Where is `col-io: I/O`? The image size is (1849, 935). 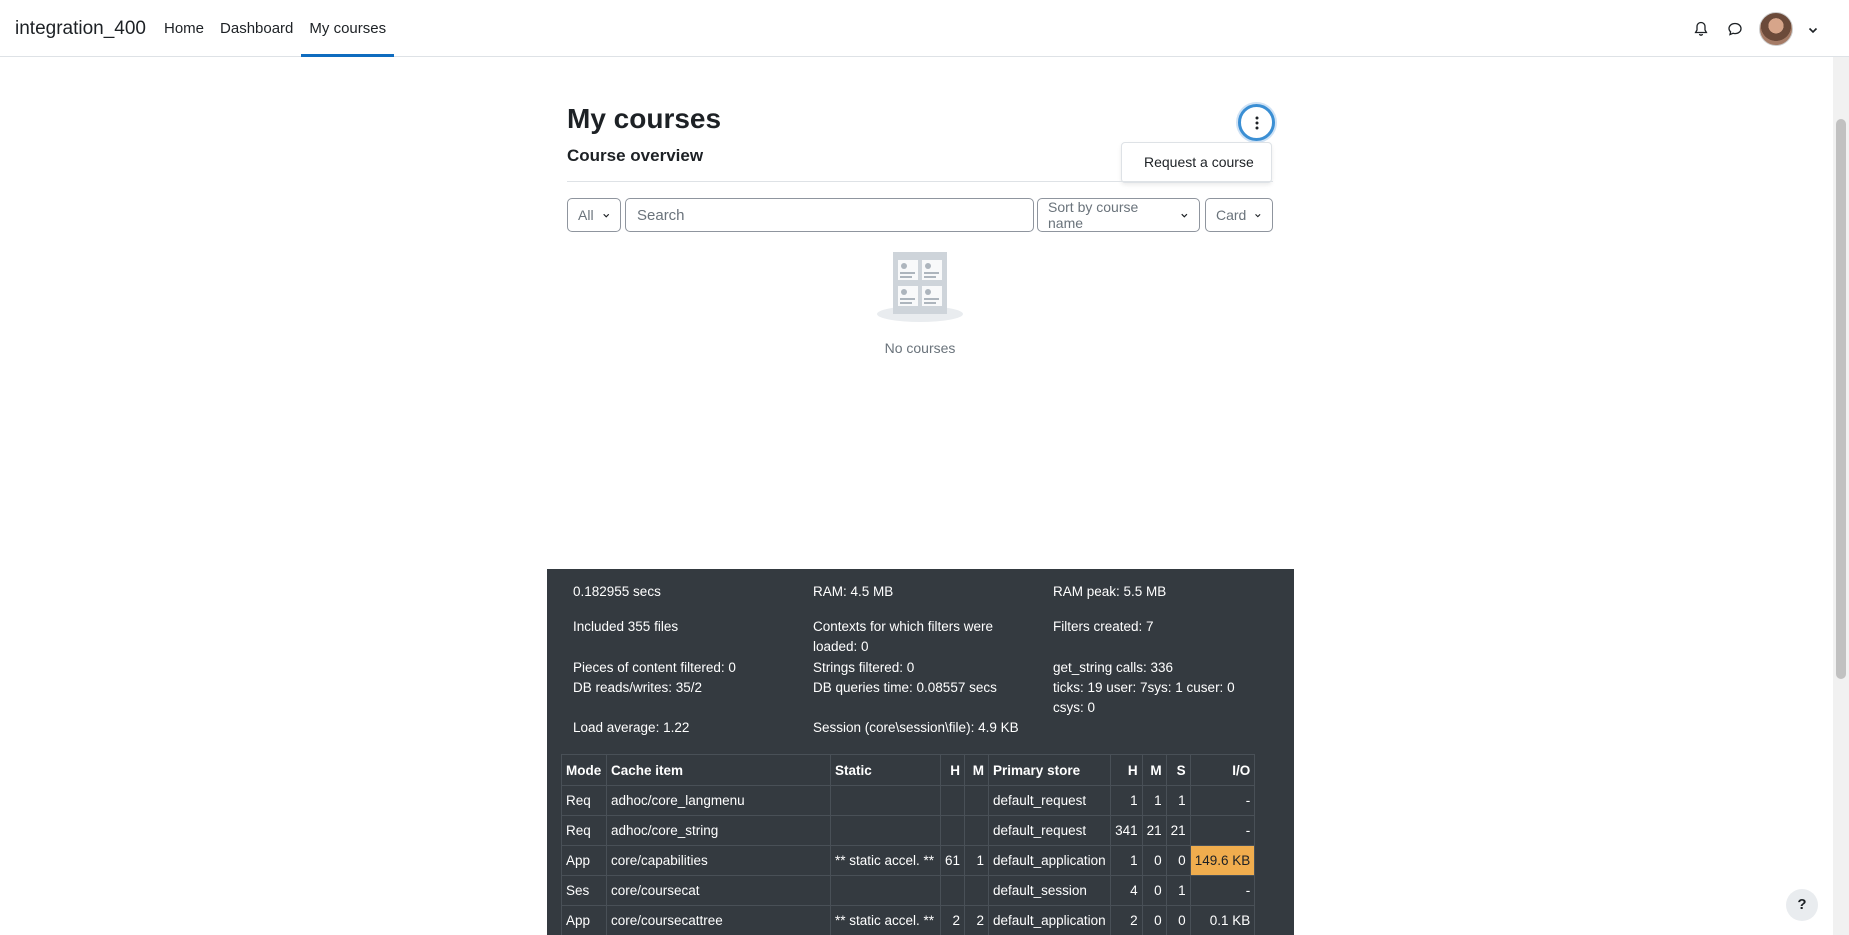 col-io: I/O is located at coordinates (1222, 770).